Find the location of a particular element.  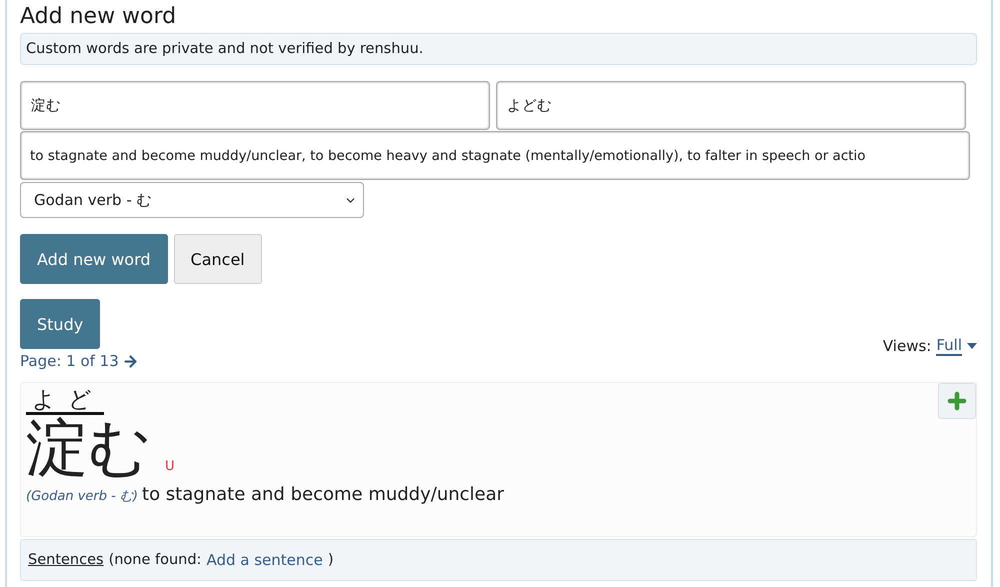

caret-down-icon is located at coordinates (972, 346).